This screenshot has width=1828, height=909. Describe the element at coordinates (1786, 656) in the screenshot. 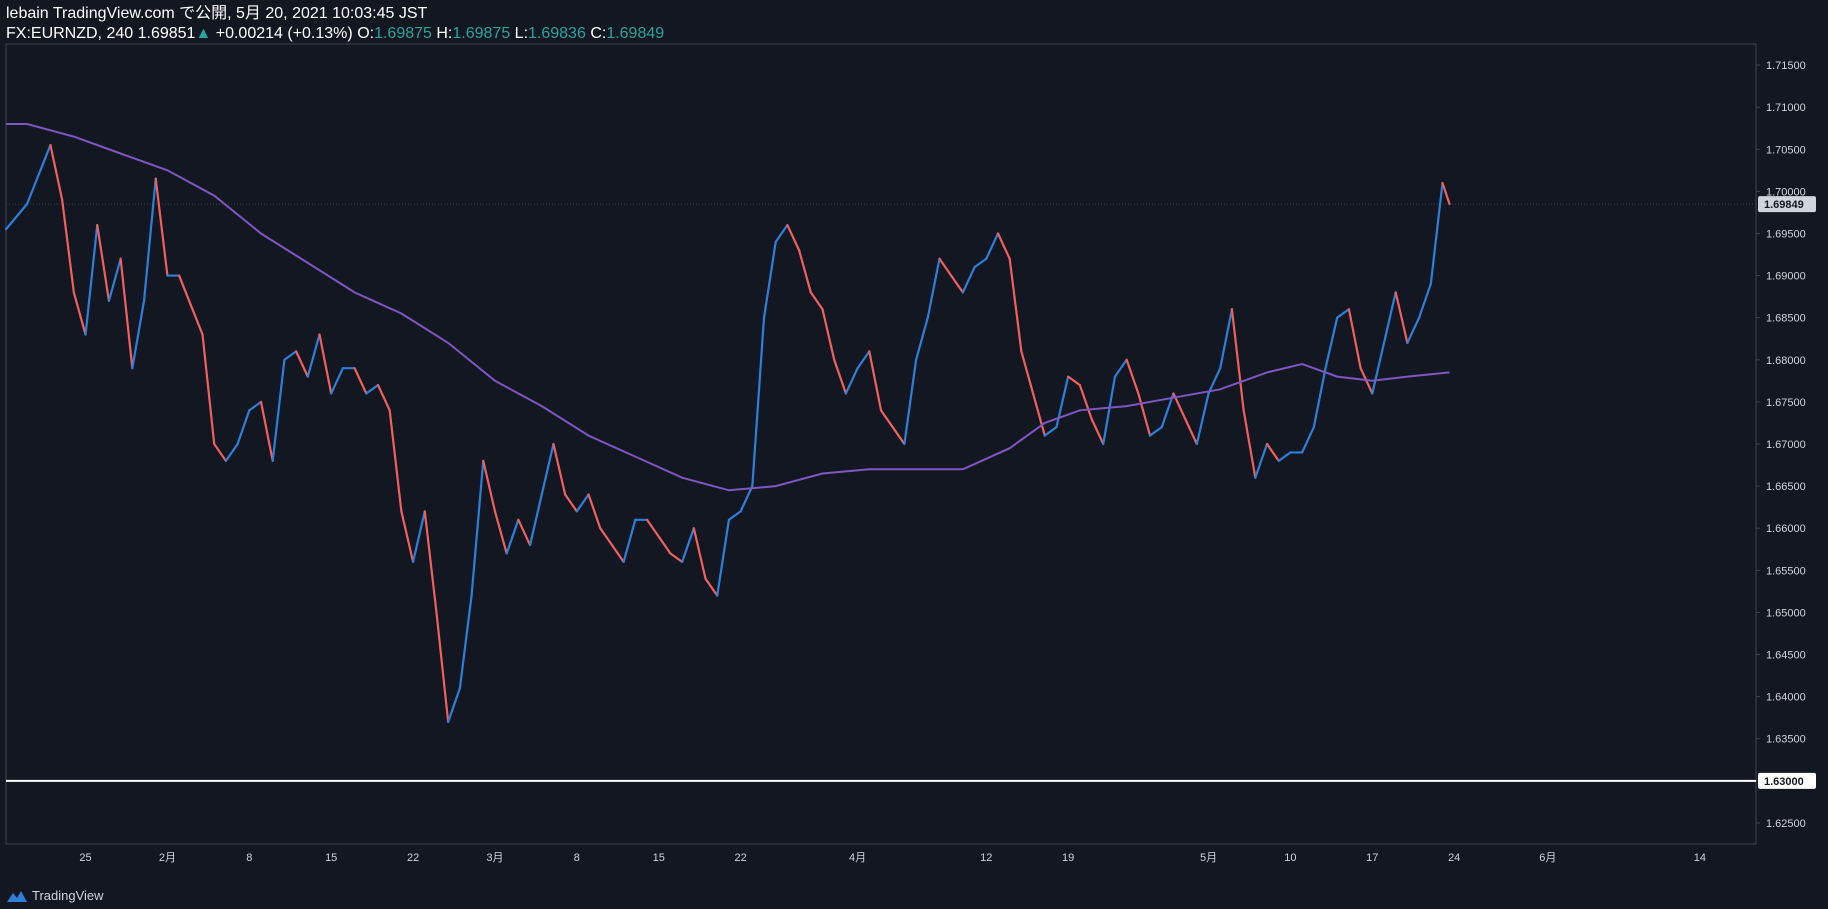

I see `y-tick-label: 1.64500` at that location.